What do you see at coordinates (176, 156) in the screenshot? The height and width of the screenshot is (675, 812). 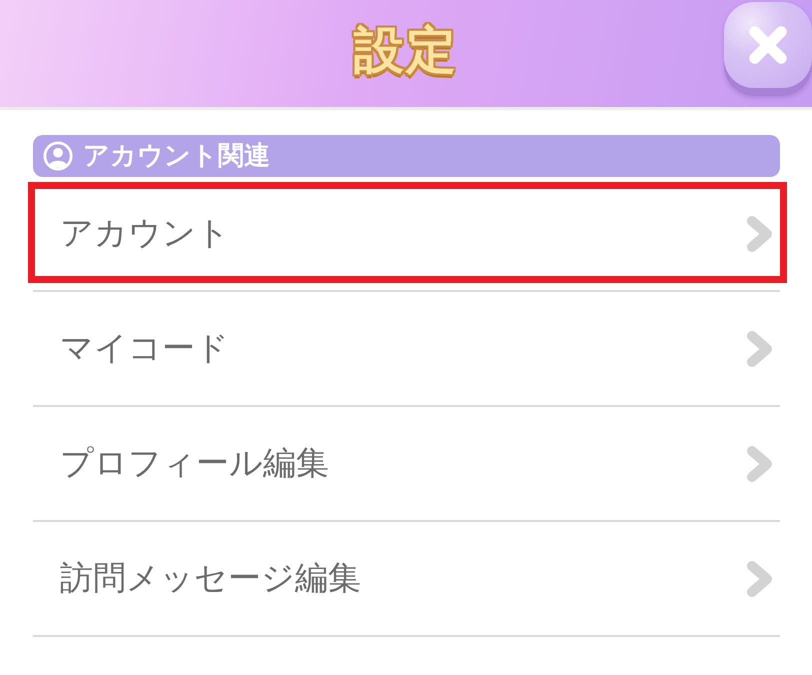 I see `section-title: アカウント関連` at bounding box center [176, 156].